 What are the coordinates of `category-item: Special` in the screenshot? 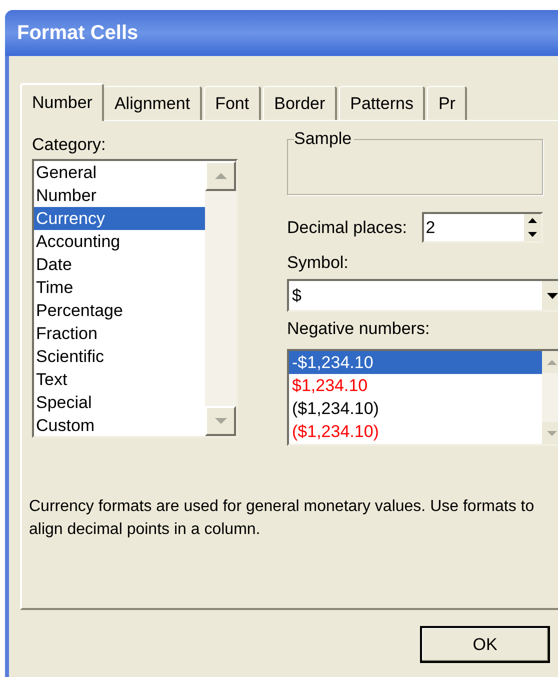 It's located at (119, 402).